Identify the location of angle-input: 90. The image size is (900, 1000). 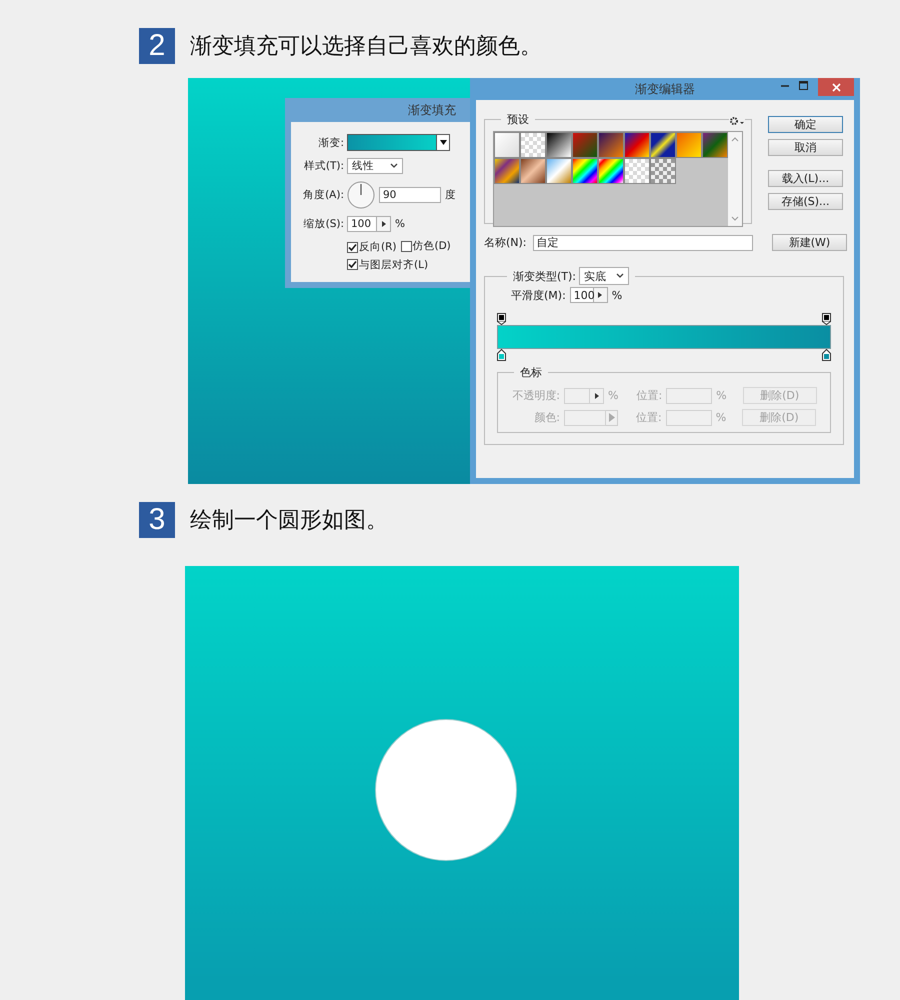
(410, 195).